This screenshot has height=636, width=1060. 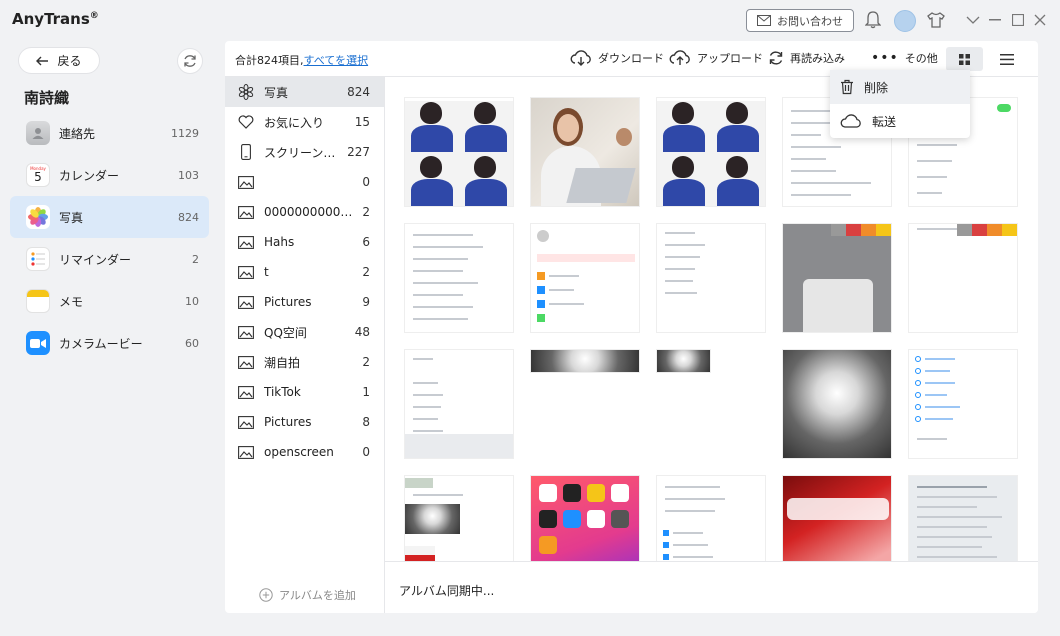 What do you see at coordinates (1040, 20) in the screenshot?
I see `close-icon` at bounding box center [1040, 20].